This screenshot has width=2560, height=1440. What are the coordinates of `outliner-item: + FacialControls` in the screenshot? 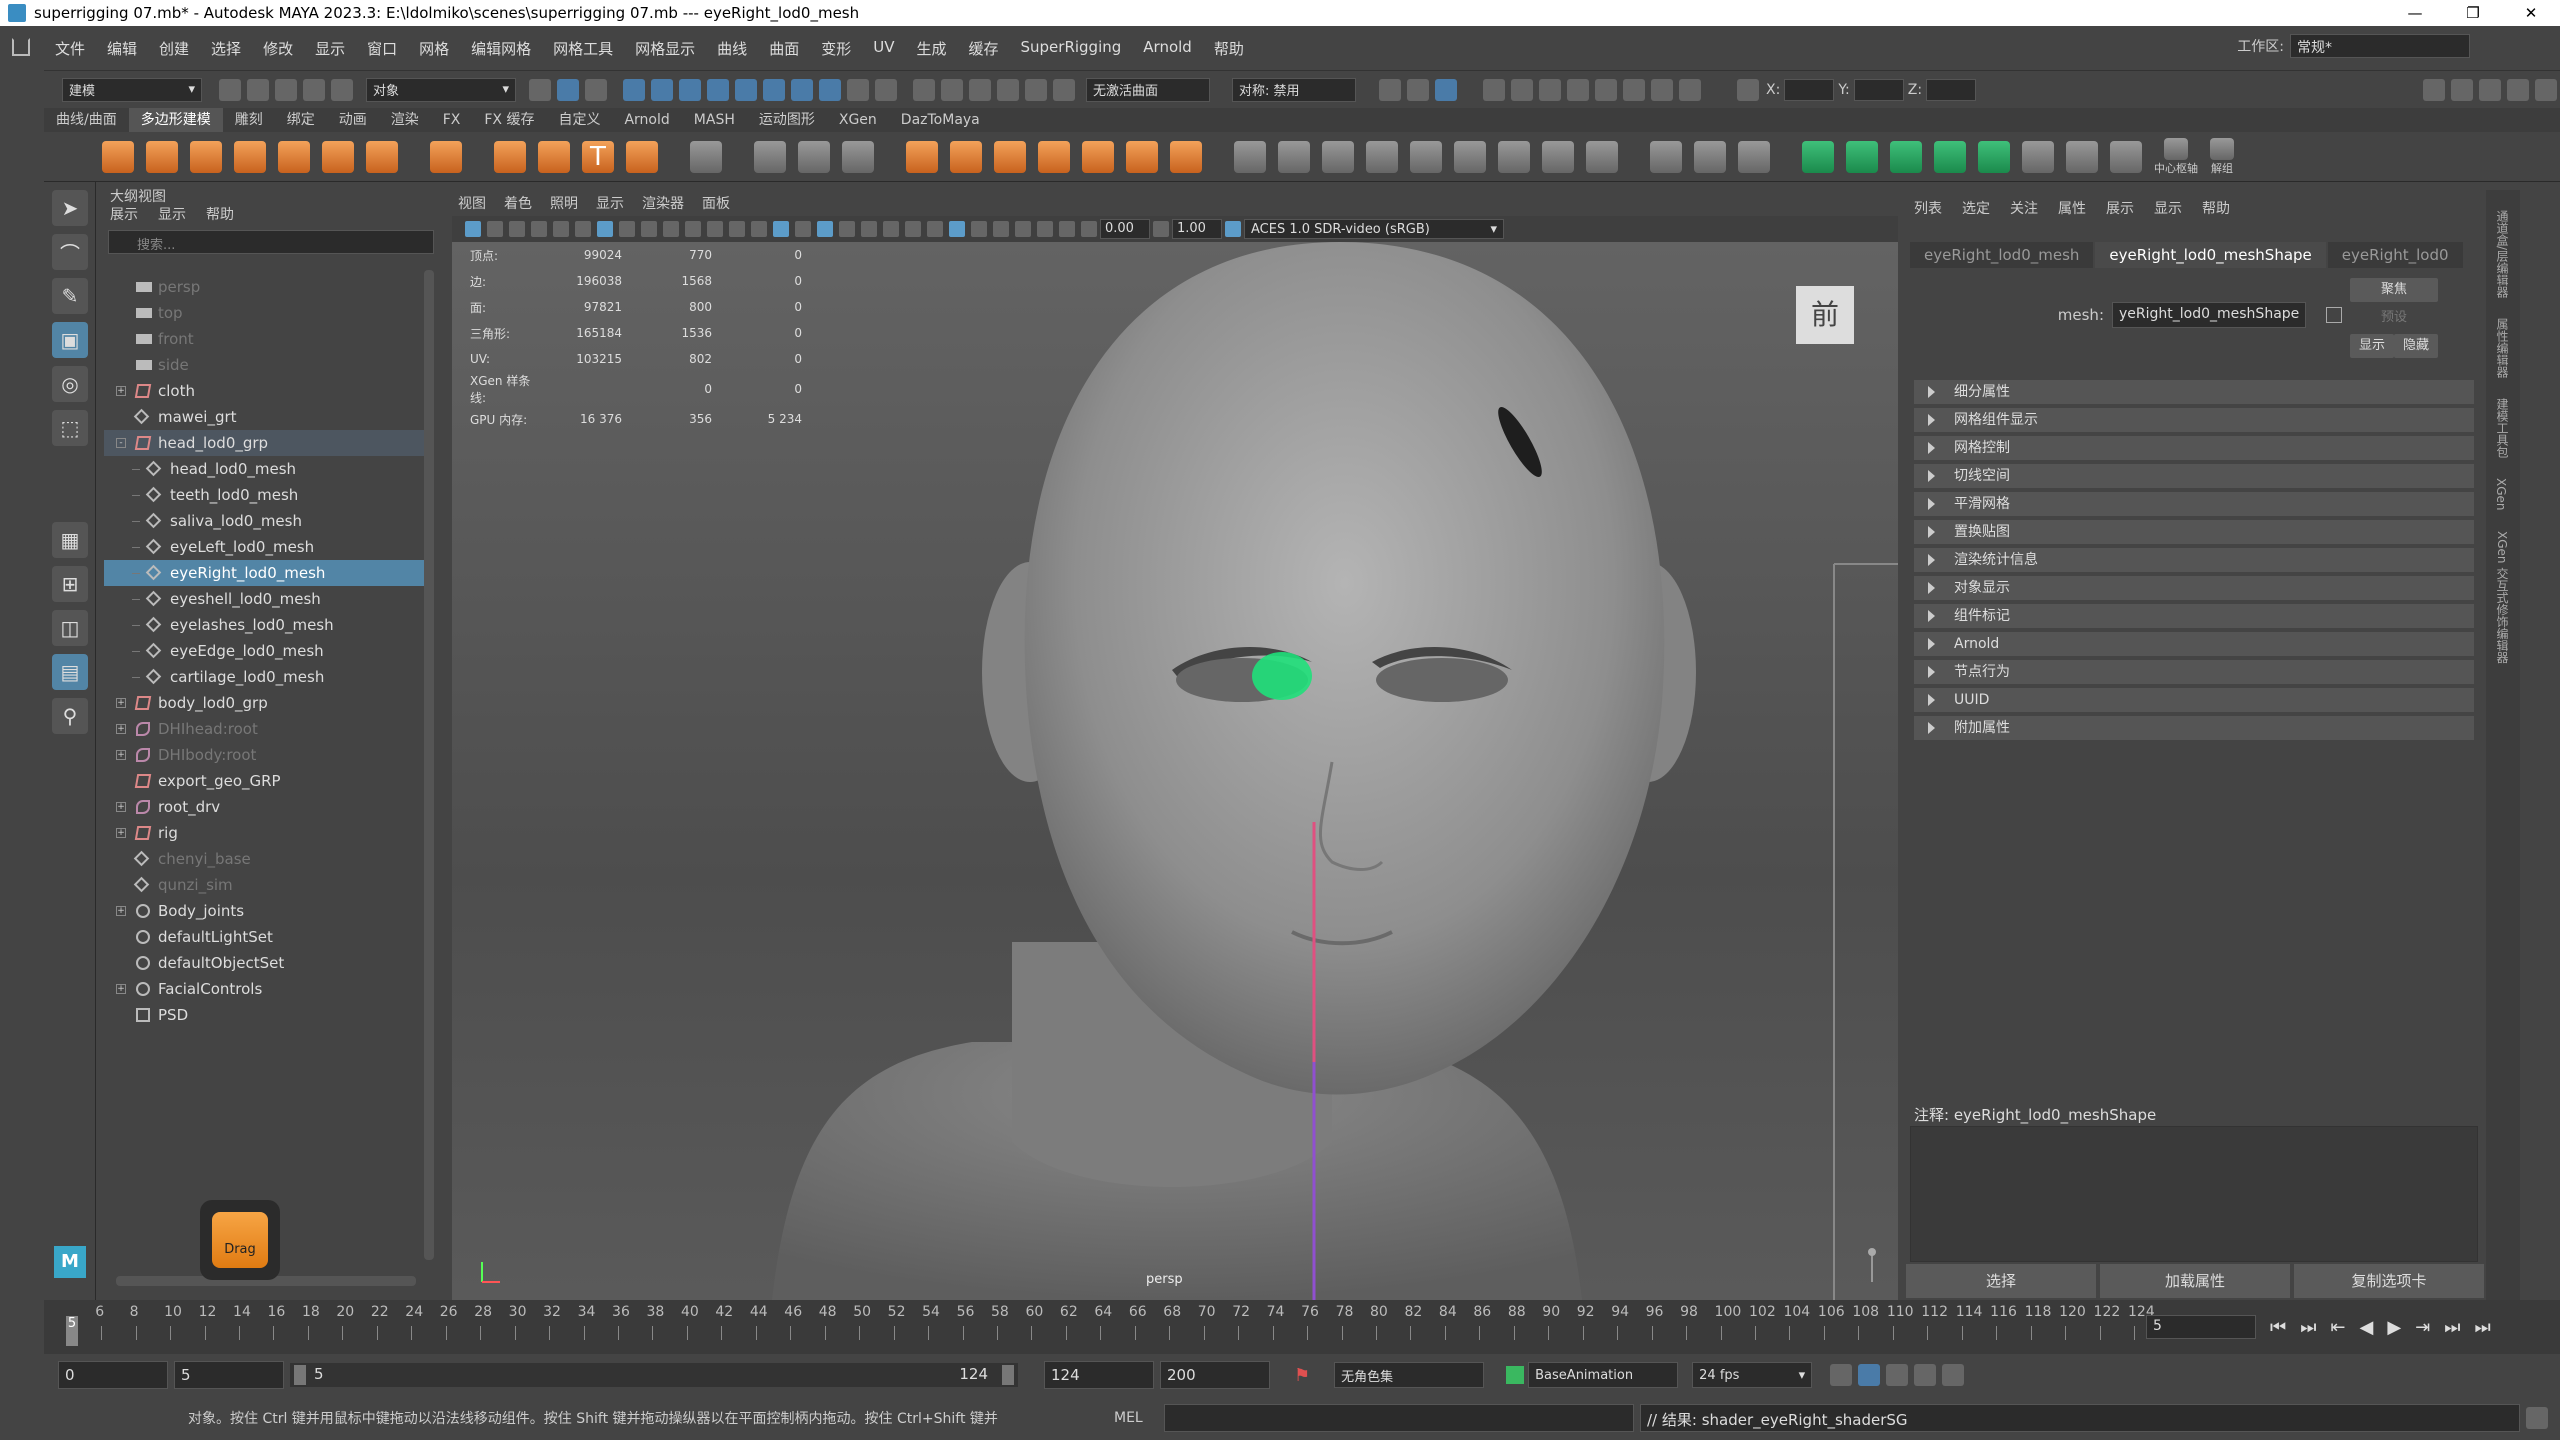 It's located at (264, 989).